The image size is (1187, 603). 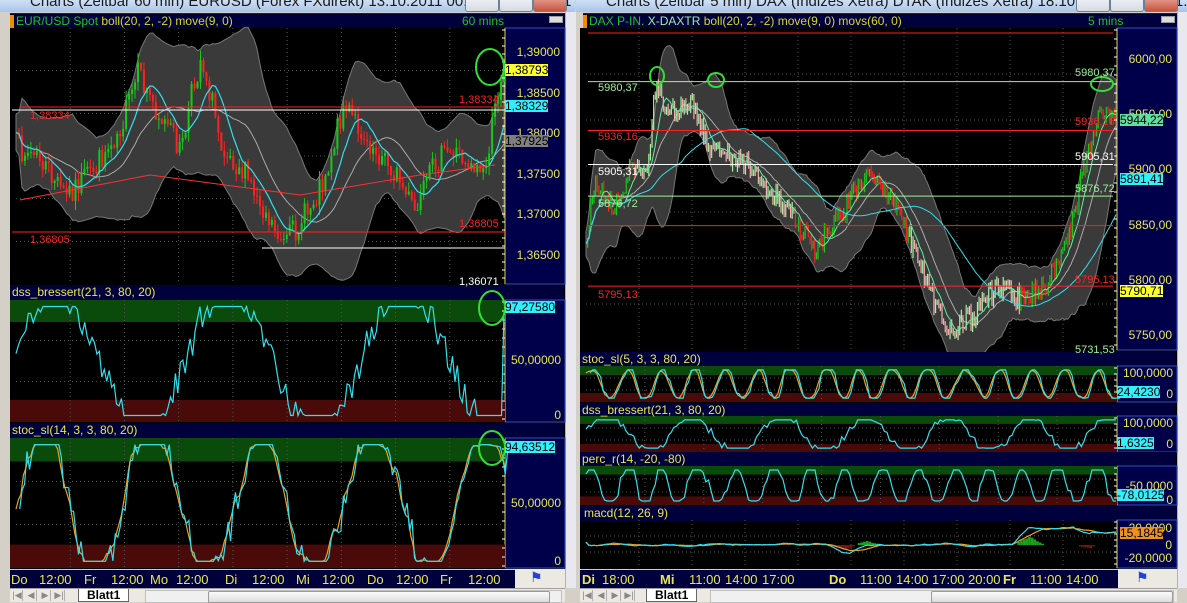 What do you see at coordinates (84, 292) in the screenshot?
I see `indicator-title: dss_bressert(21, 3, 80, 20)` at bounding box center [84, 292].